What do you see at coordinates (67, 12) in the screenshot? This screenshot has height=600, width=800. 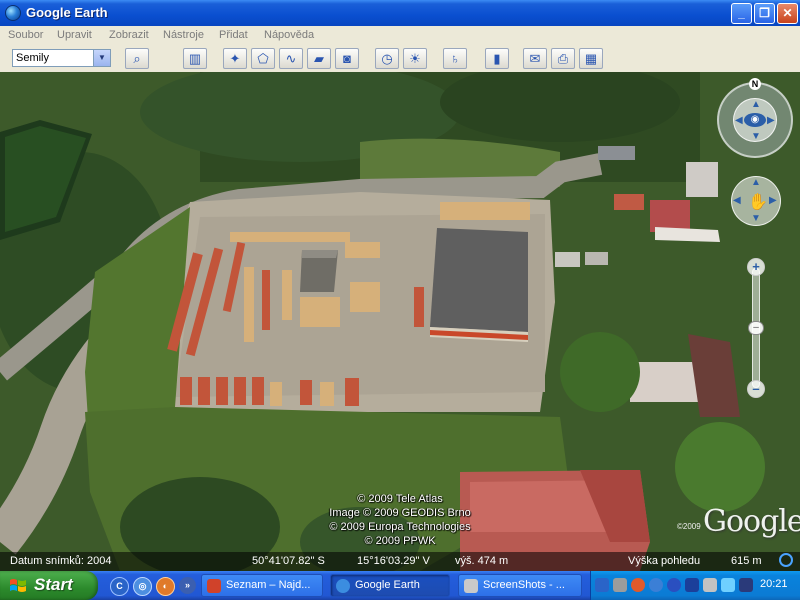 I see `window-title: Google Earth` at bounding box center [67, 12].